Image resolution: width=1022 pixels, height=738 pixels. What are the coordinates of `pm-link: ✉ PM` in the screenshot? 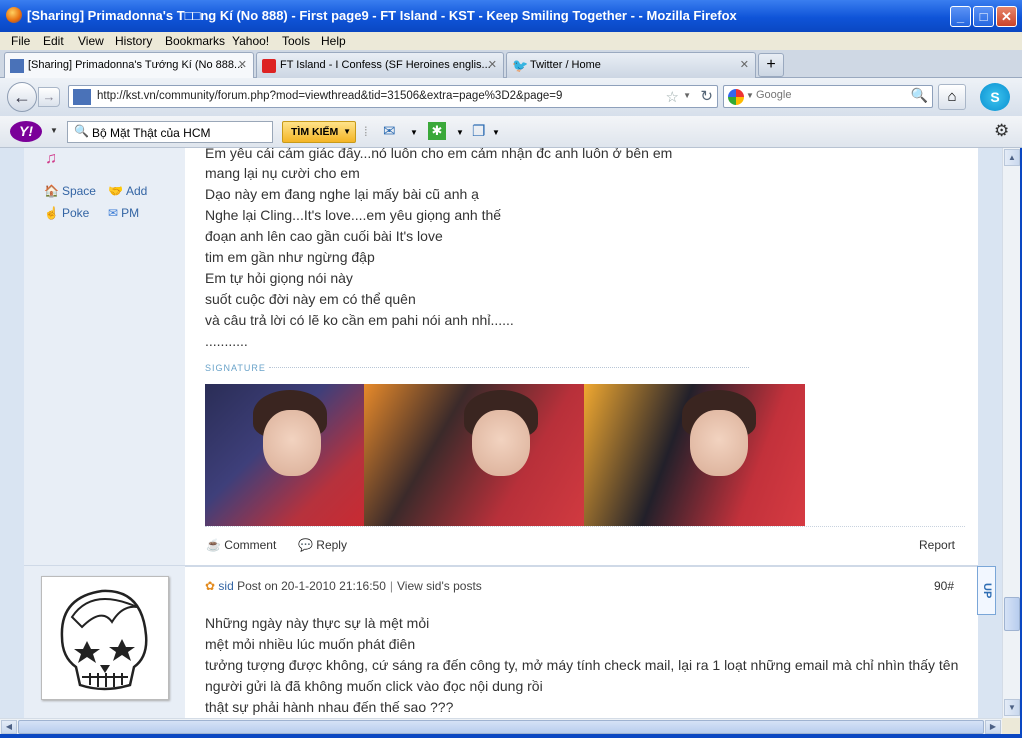 It's located at (123, 213).